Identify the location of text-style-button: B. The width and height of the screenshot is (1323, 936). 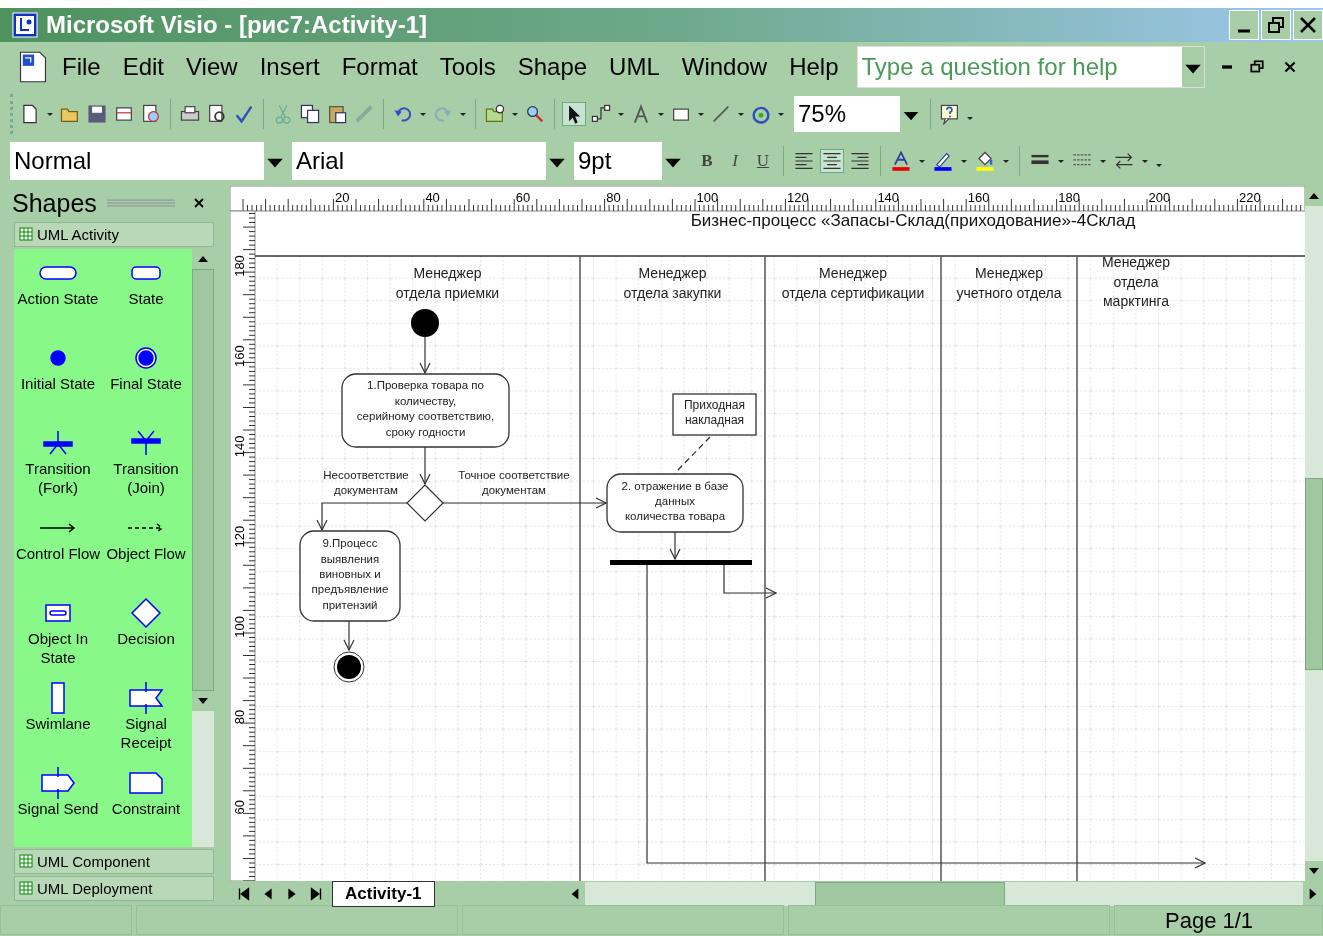
(707, 161).